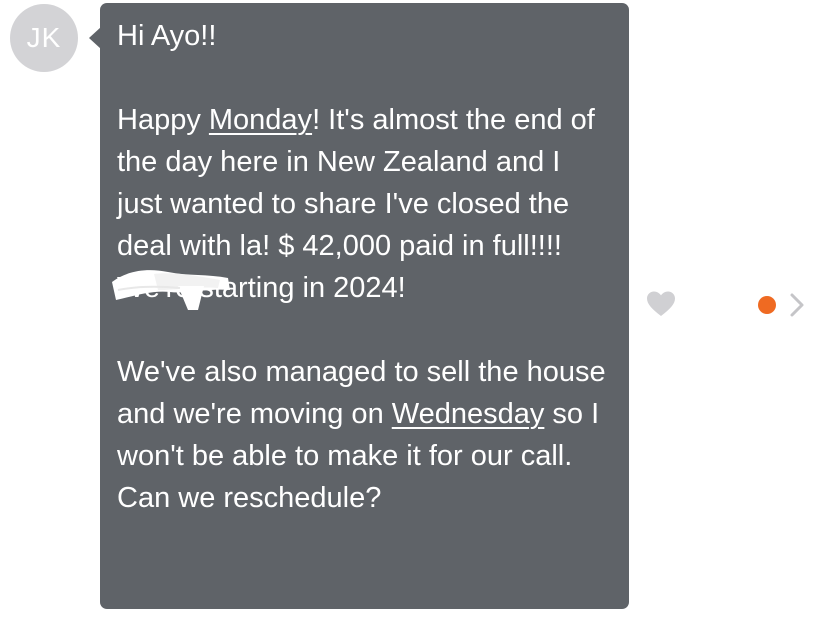 The width and height of the screenshot is (828, 643). What do you see at coordinates (797, 305) in the screenshot?
I see `chevron-right-icon` at bounding box center [797, 305].